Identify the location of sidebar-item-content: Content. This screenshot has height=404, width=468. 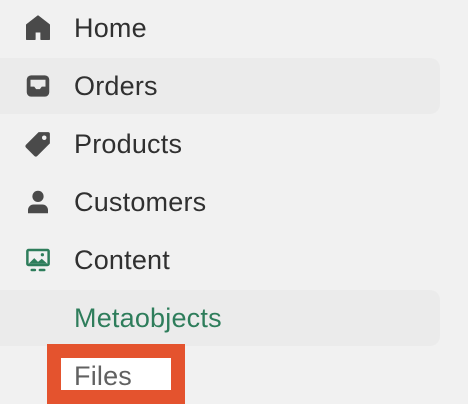
(220, 260).